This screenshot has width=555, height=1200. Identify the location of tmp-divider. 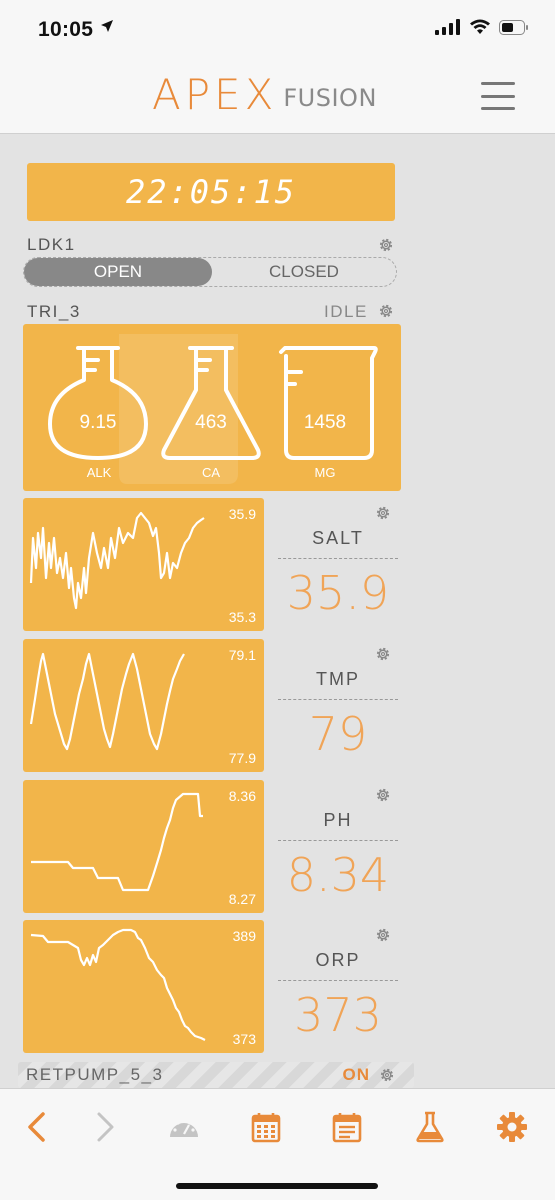
(338, 699).